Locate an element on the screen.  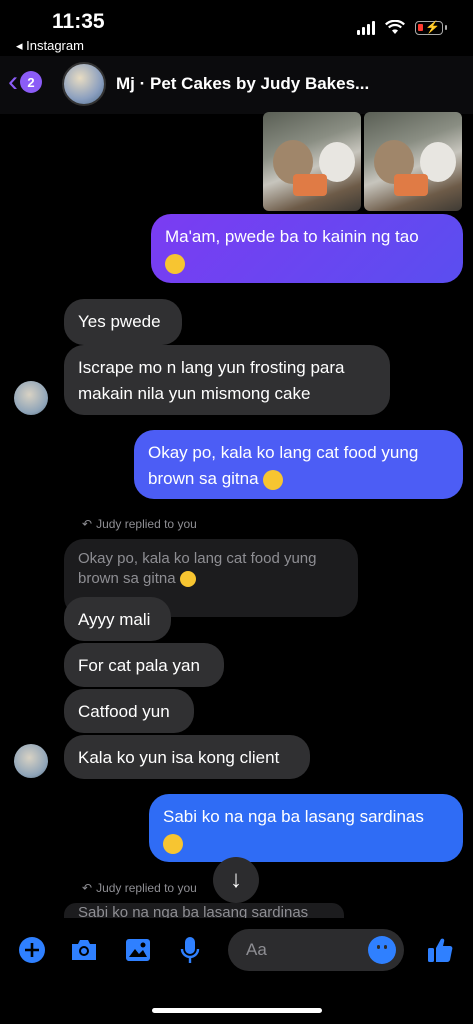
camera-icon is located at coordinates (84, 950).